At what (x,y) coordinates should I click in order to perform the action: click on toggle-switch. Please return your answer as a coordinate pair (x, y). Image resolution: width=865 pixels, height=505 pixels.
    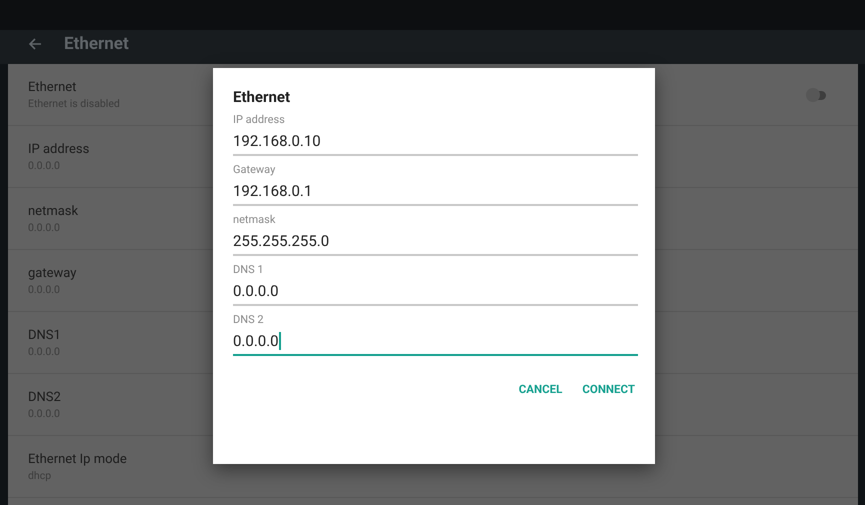
    Looking at the image, I should click on (817, 95).